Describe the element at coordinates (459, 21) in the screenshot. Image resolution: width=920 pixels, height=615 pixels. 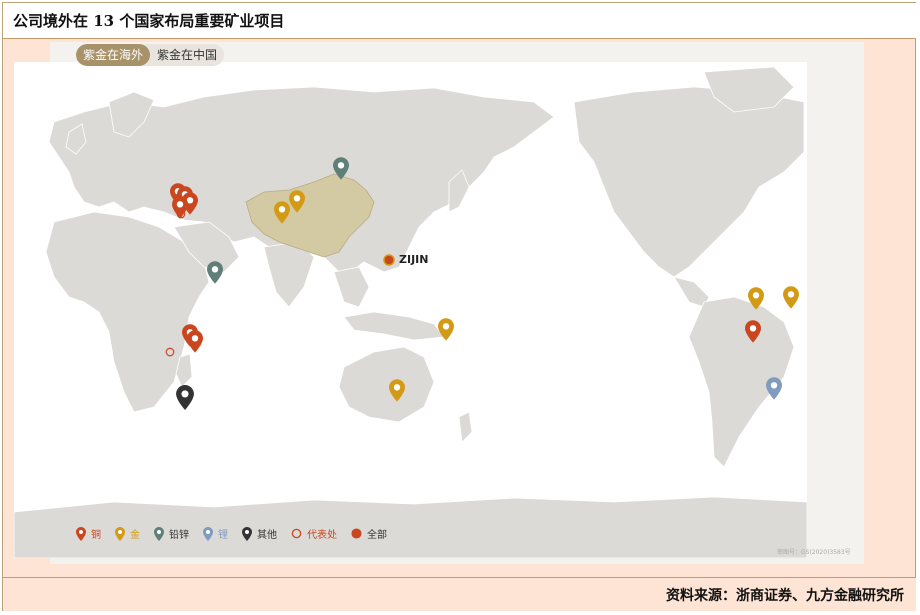
I see `title-bar: 公司境外在 13 个国家布局重要矿业项目` at that location.